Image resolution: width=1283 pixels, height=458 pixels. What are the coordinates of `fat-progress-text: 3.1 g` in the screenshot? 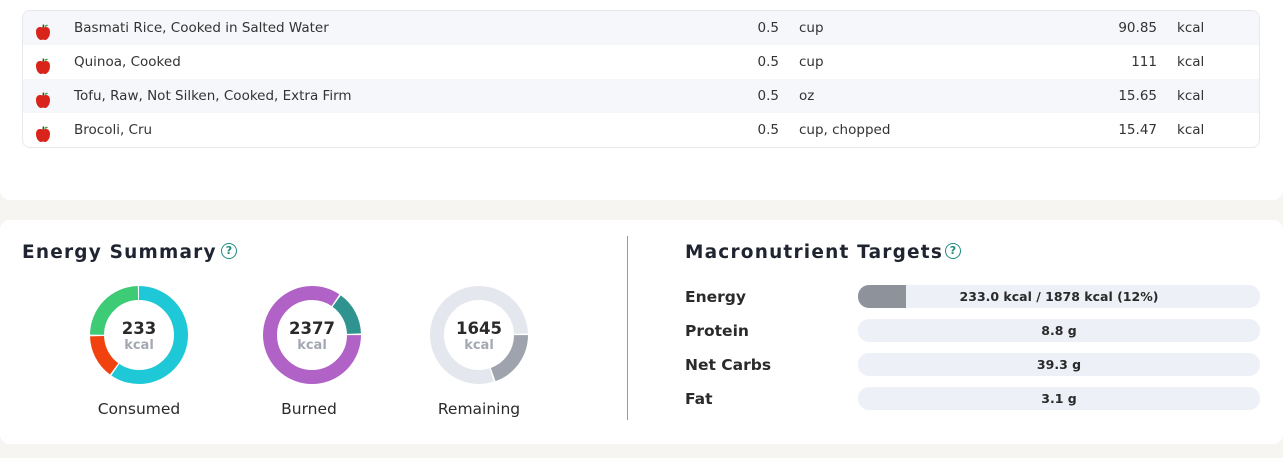 It's located at (1059, 398).